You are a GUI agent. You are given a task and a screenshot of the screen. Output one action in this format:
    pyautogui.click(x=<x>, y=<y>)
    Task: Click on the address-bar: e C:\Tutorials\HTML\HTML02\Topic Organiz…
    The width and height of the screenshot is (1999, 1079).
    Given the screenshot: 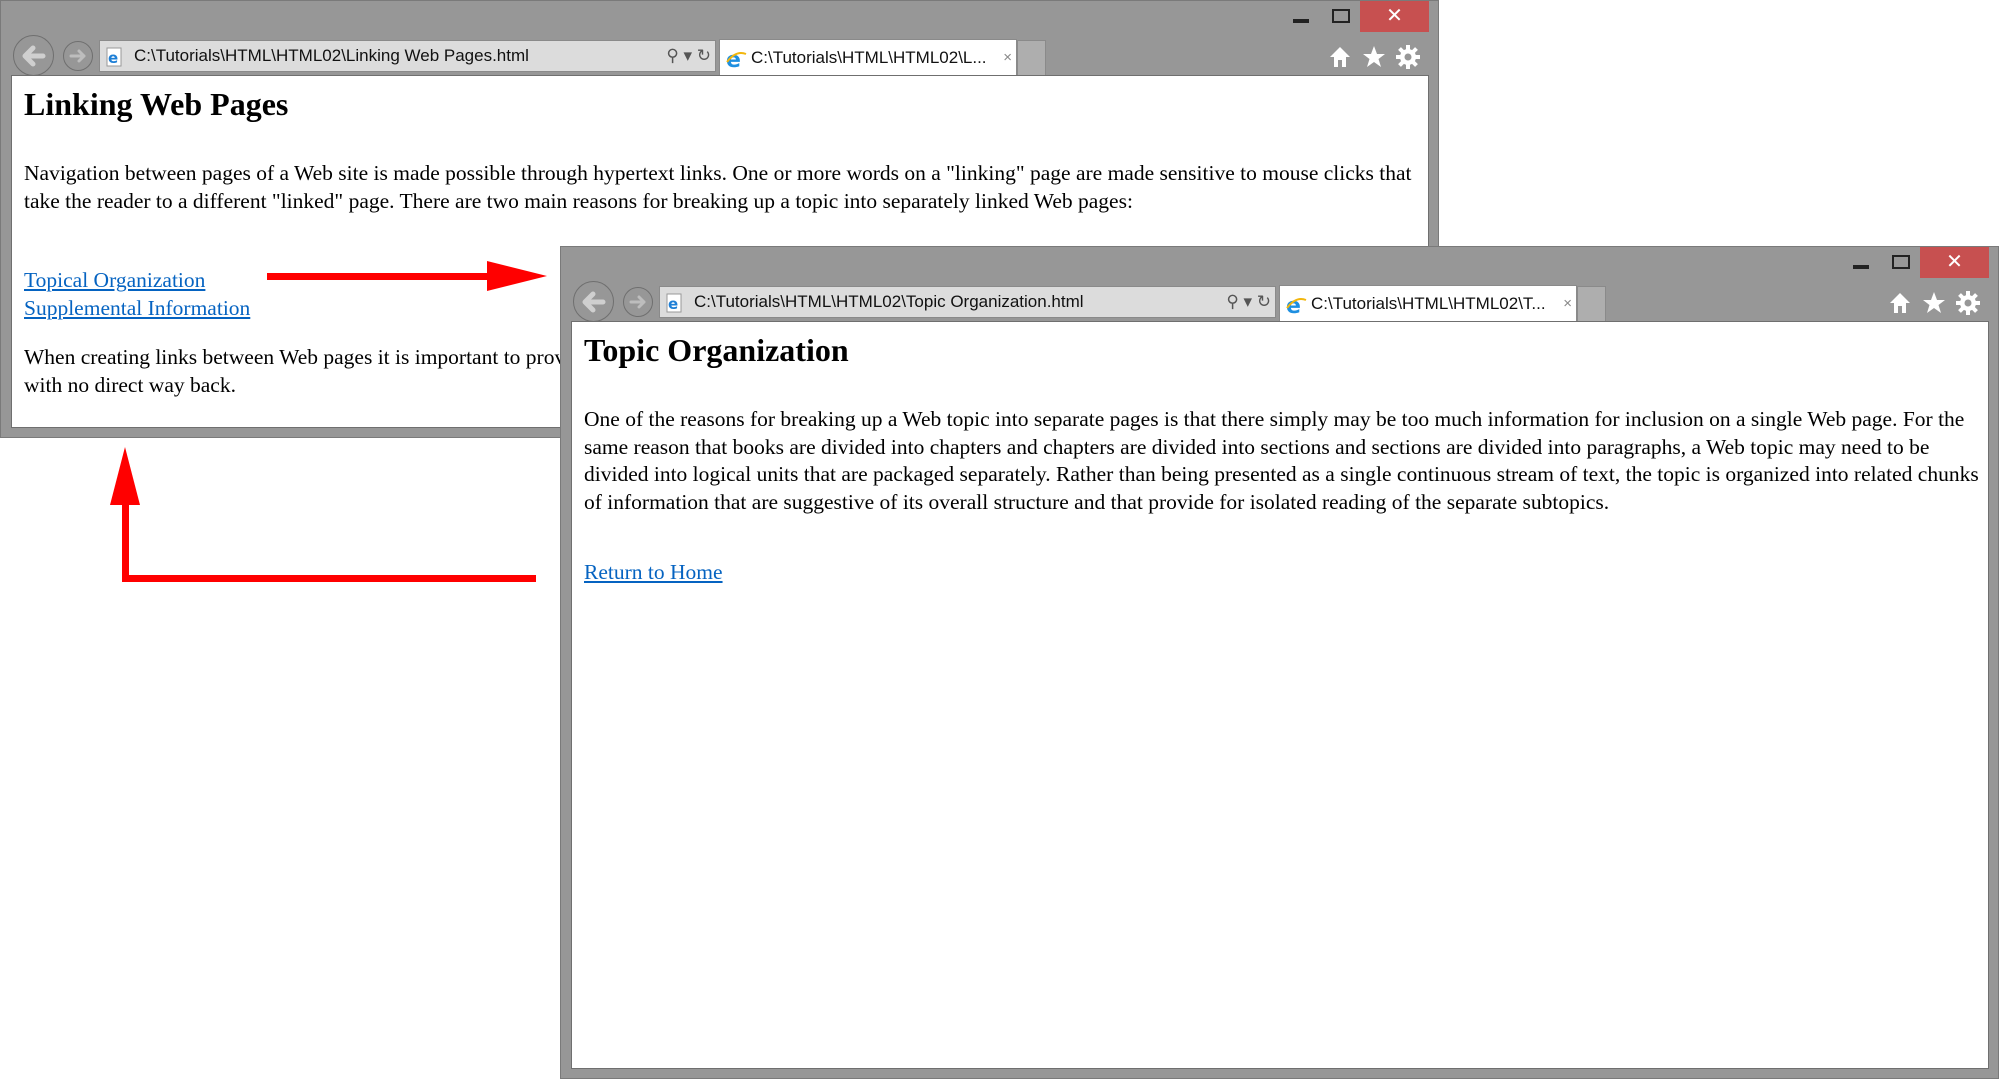 What is the action you would take?
    pyautogui.click(x=967, y=302)
    